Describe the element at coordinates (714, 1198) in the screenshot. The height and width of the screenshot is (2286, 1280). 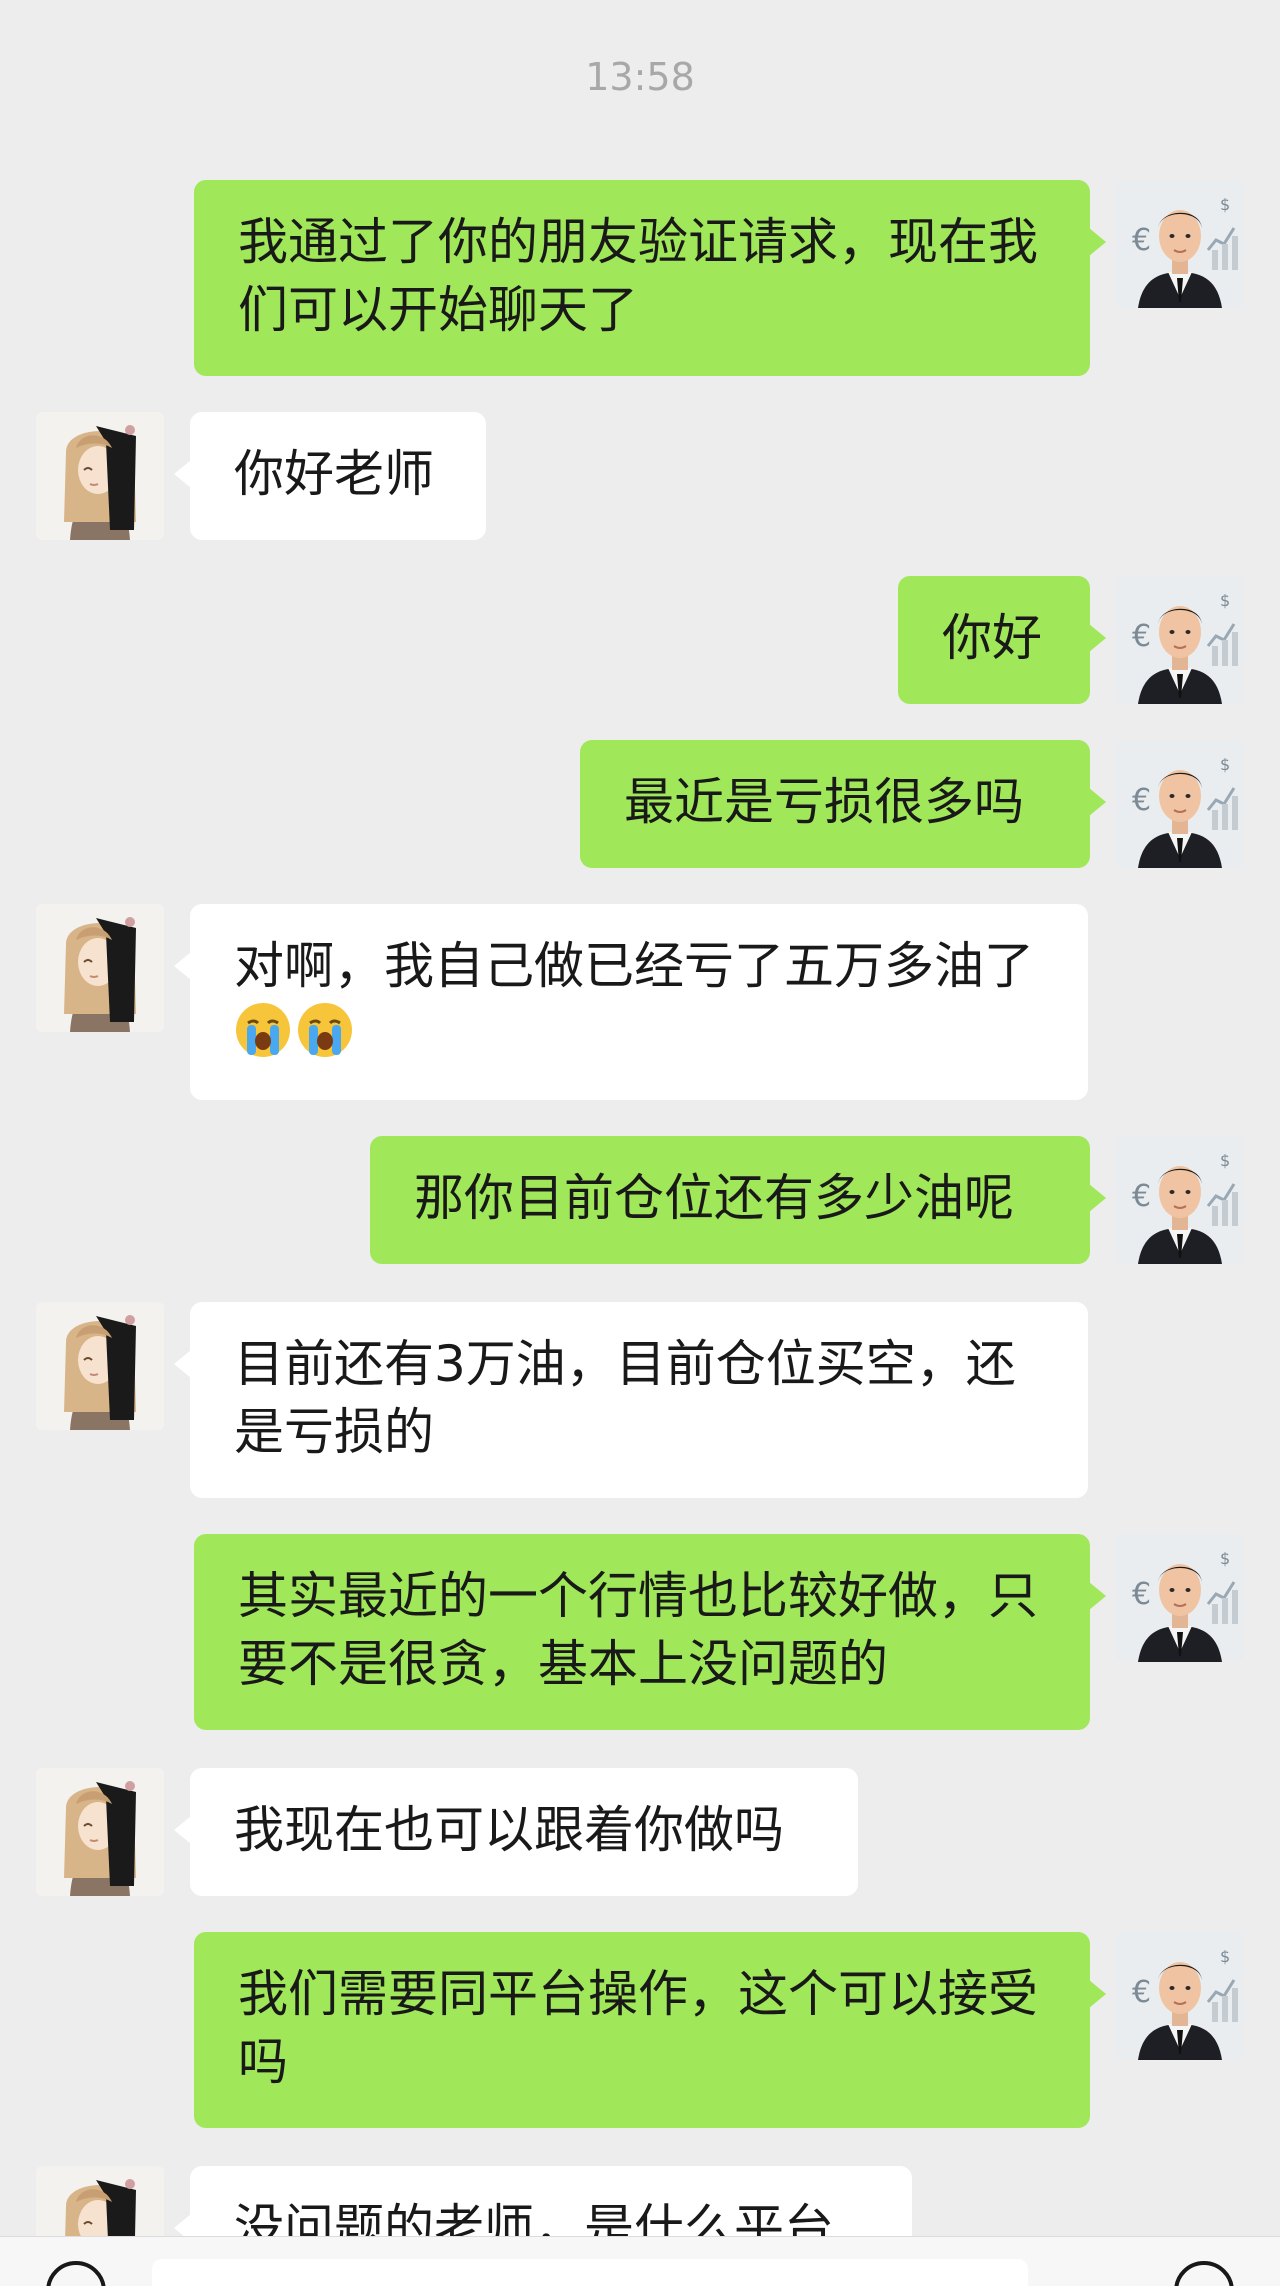
I see `message-text: 那你目前仓位还有多少油呢` at that location.